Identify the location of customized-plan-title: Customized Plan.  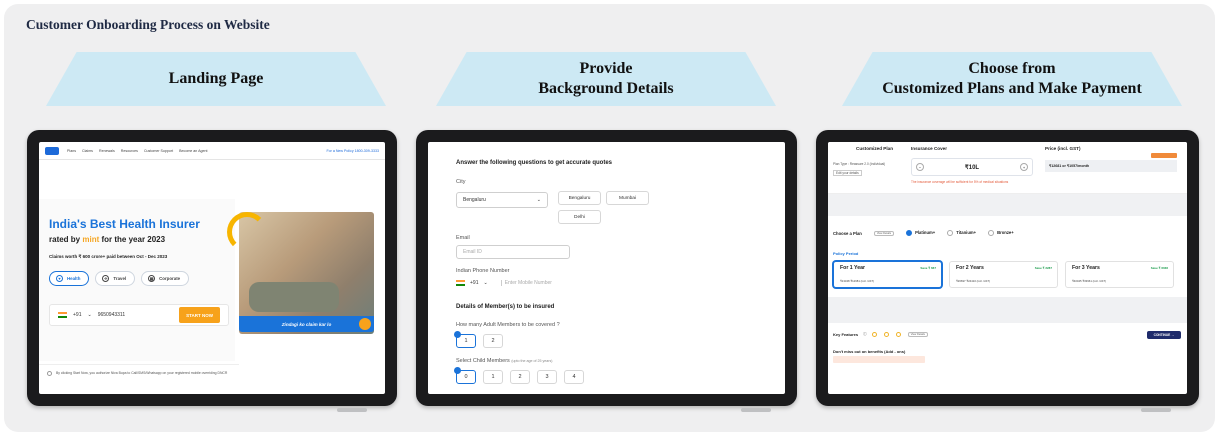
(875, 148).